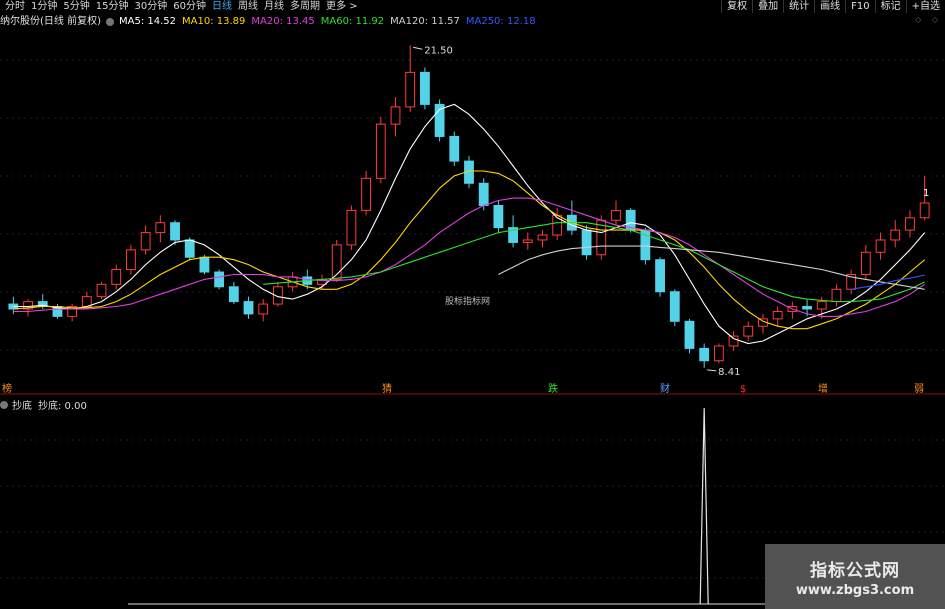 The image size is (945, 609). I want to click on watermark-badge: 指标公式网 www.zbgs3.com, so click(855, 576).